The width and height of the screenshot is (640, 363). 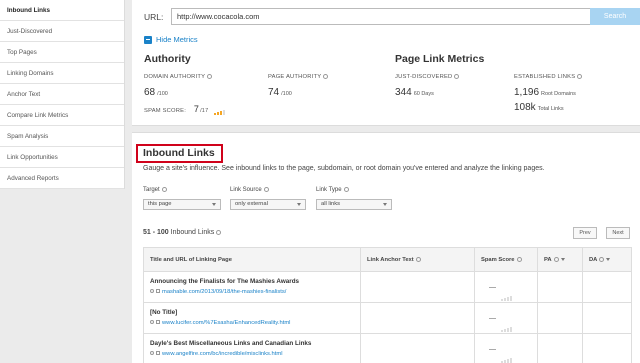 What do you see at coordinates (182, 232) in the screenshot?
I see `results-count: 51 - 100 Inbound Links` at bounding box center [182, 232].